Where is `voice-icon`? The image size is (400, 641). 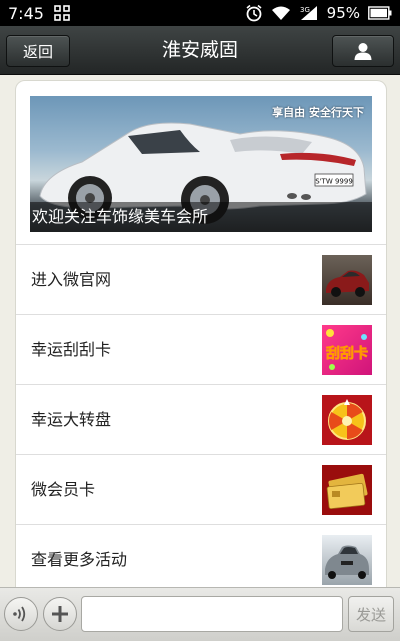 voice-icon is located at coordinates (19, 614).